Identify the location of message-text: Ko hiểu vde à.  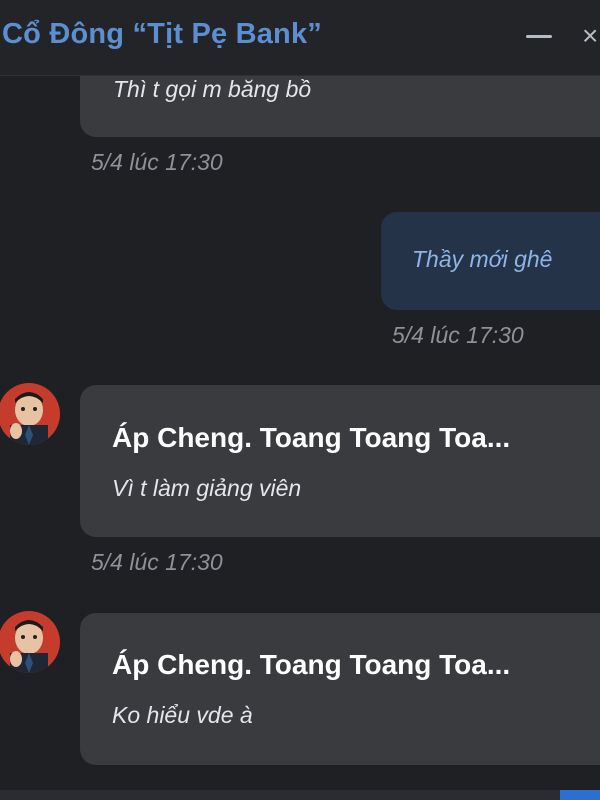
(182, 715).